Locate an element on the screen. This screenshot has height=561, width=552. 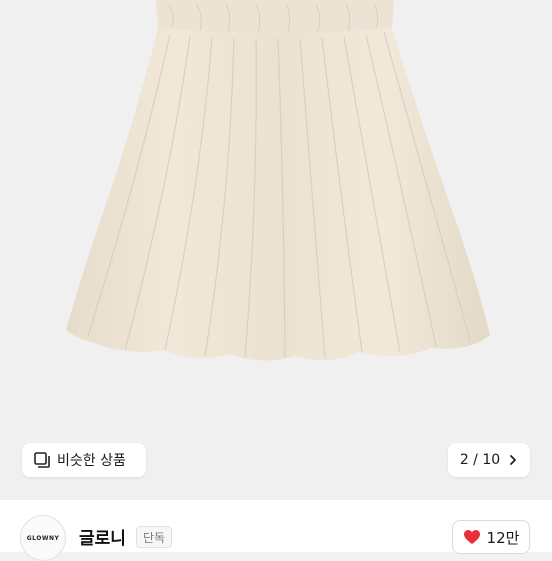
seller-logo-text: GLOWNY is located at coordinates (43, 538).